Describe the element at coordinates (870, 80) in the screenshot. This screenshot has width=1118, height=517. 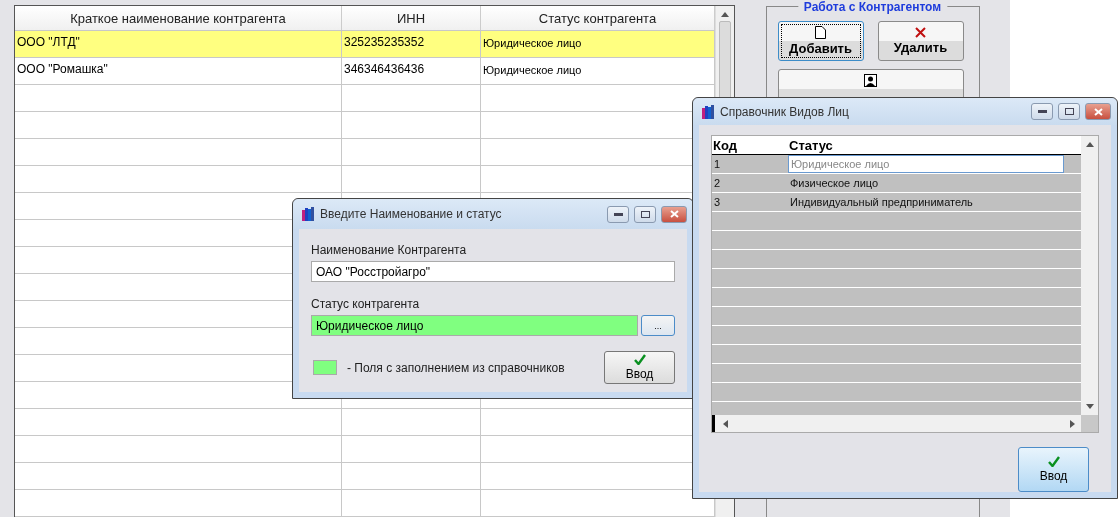
I see `person-icon` at that location.